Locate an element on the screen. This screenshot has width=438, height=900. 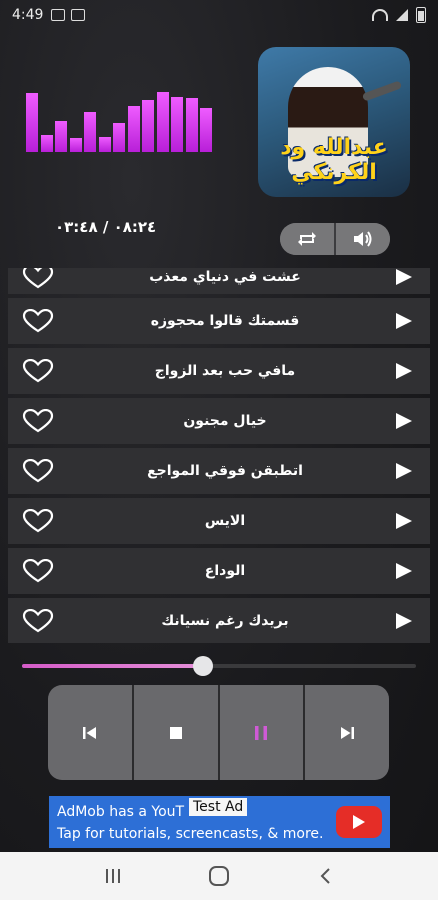
next-button is located at coordinates (346, 732).